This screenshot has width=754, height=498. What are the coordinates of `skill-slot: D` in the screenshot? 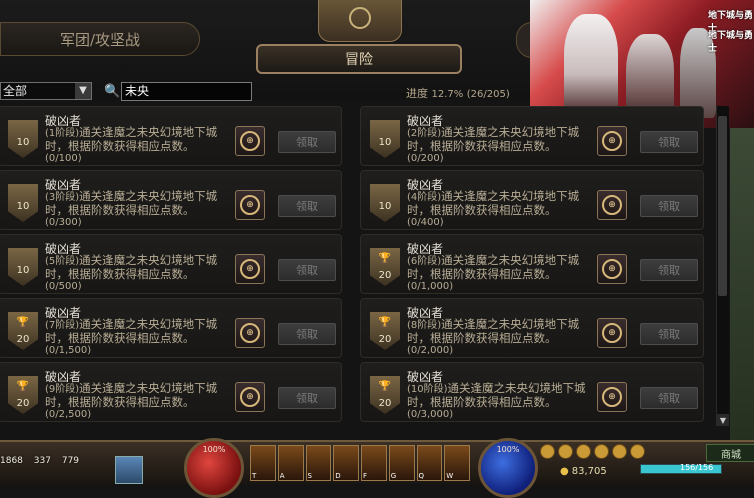 It's located at (346, 463).